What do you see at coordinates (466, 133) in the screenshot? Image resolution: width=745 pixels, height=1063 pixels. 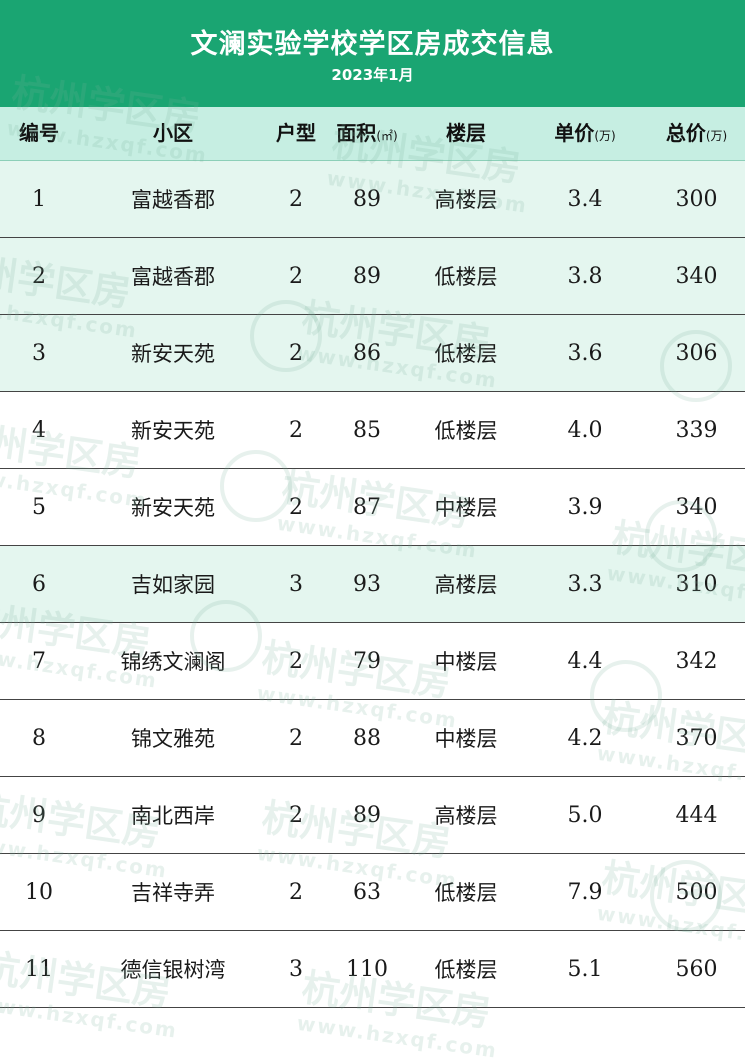 I see `column-header-floor: 楼层` at bounding box center [466, 133].